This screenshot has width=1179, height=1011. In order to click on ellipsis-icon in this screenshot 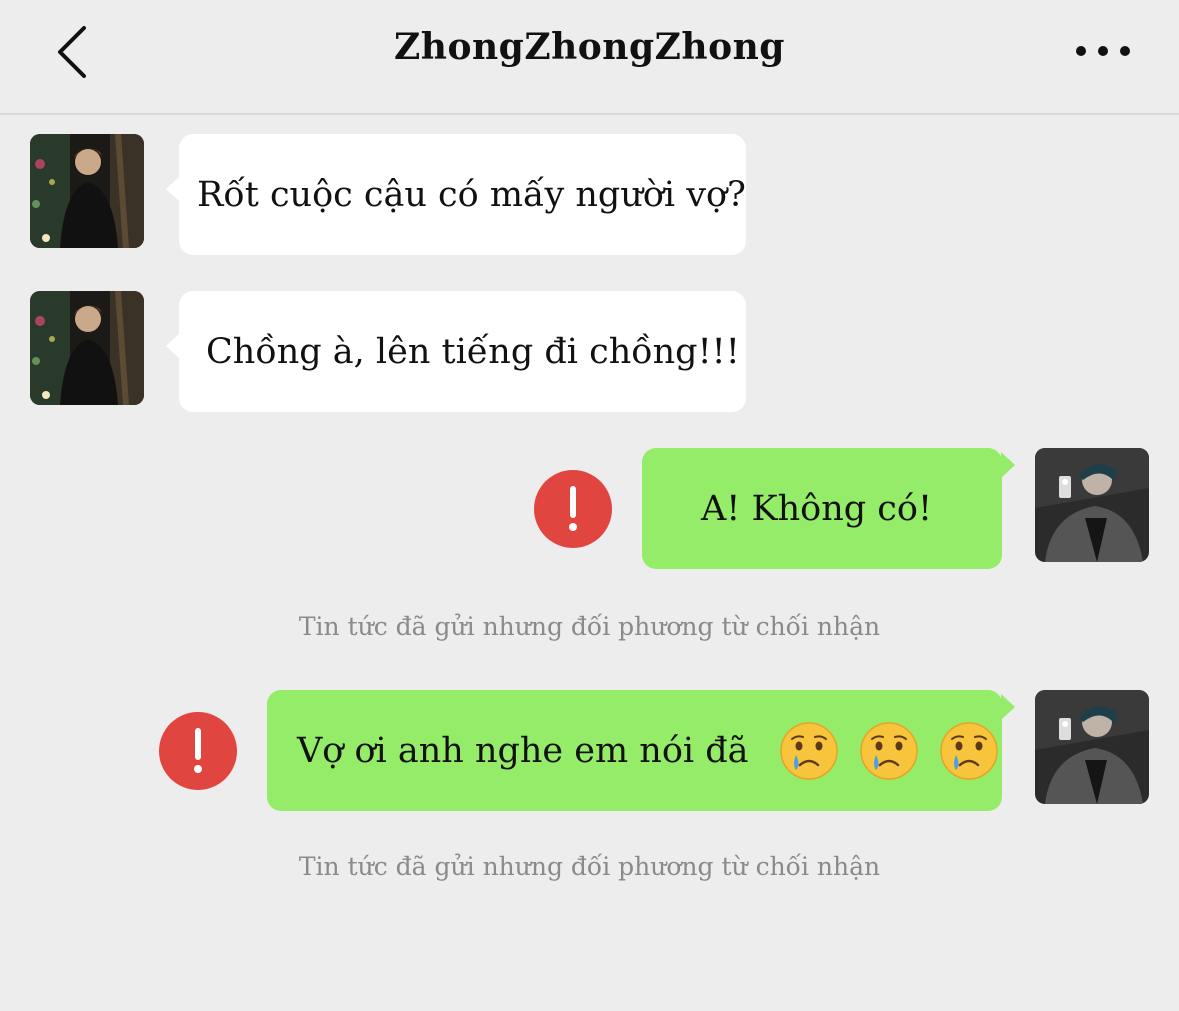, I will do `click(1103, 51)`.